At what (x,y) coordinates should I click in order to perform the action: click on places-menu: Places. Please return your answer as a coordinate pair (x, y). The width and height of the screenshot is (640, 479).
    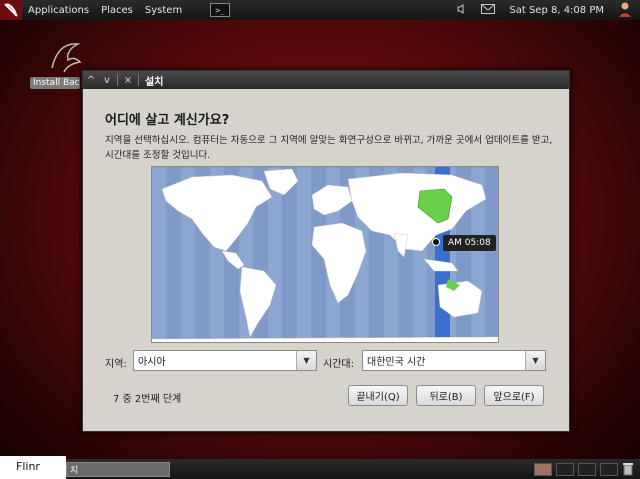
    Looking at the image, I should click on (117, 10).